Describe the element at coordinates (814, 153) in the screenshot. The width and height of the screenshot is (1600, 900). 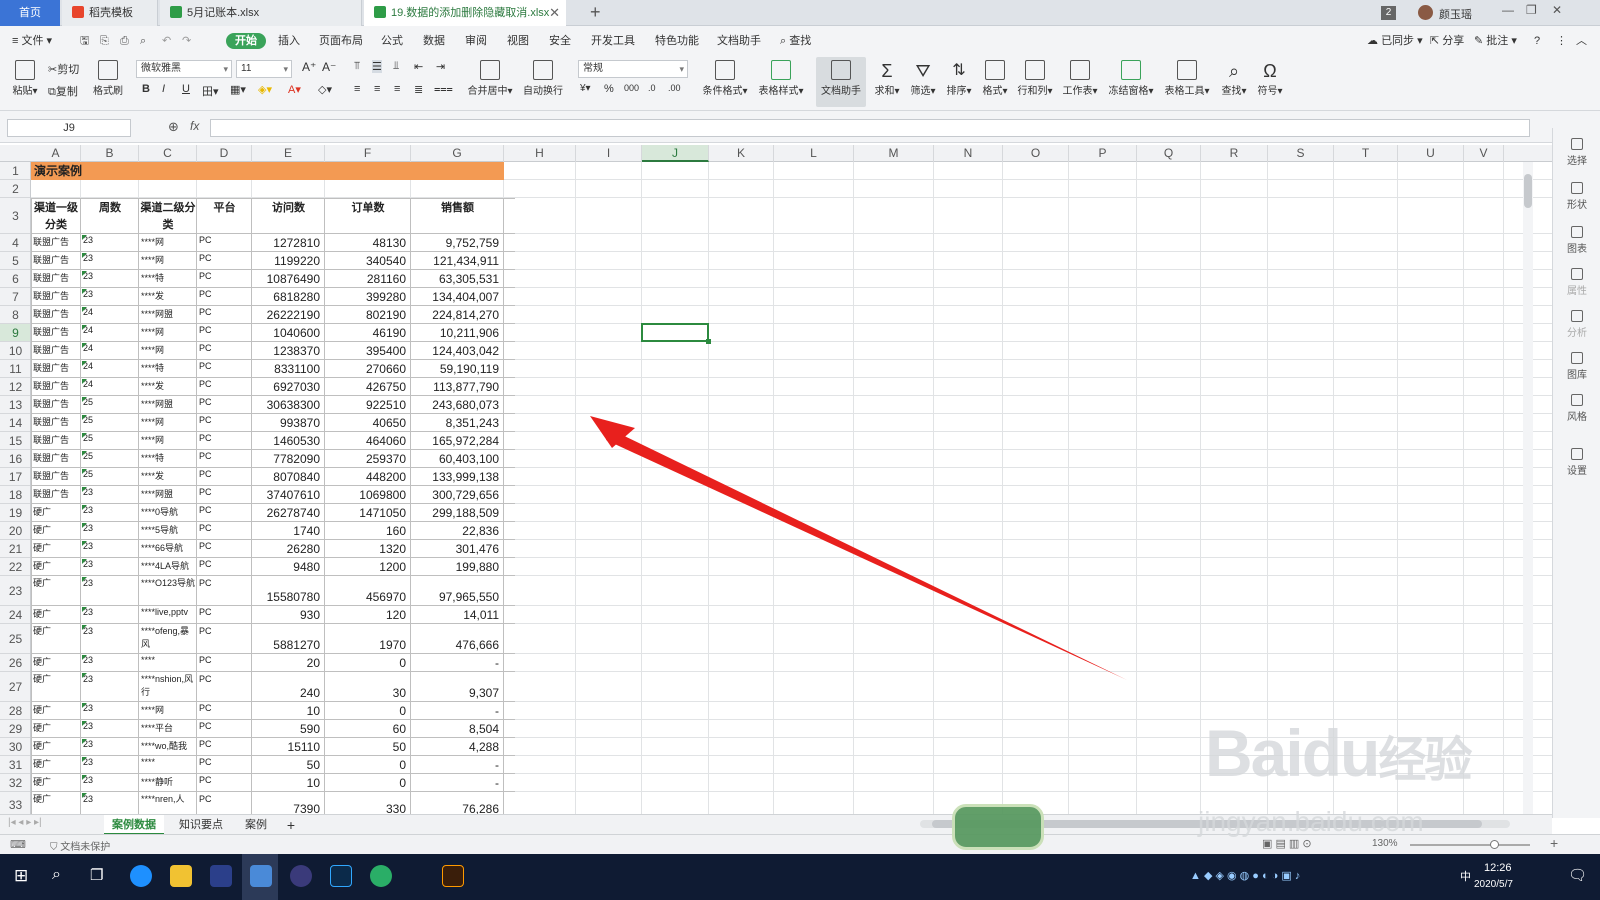
I see `column-header-l: L` at that location.